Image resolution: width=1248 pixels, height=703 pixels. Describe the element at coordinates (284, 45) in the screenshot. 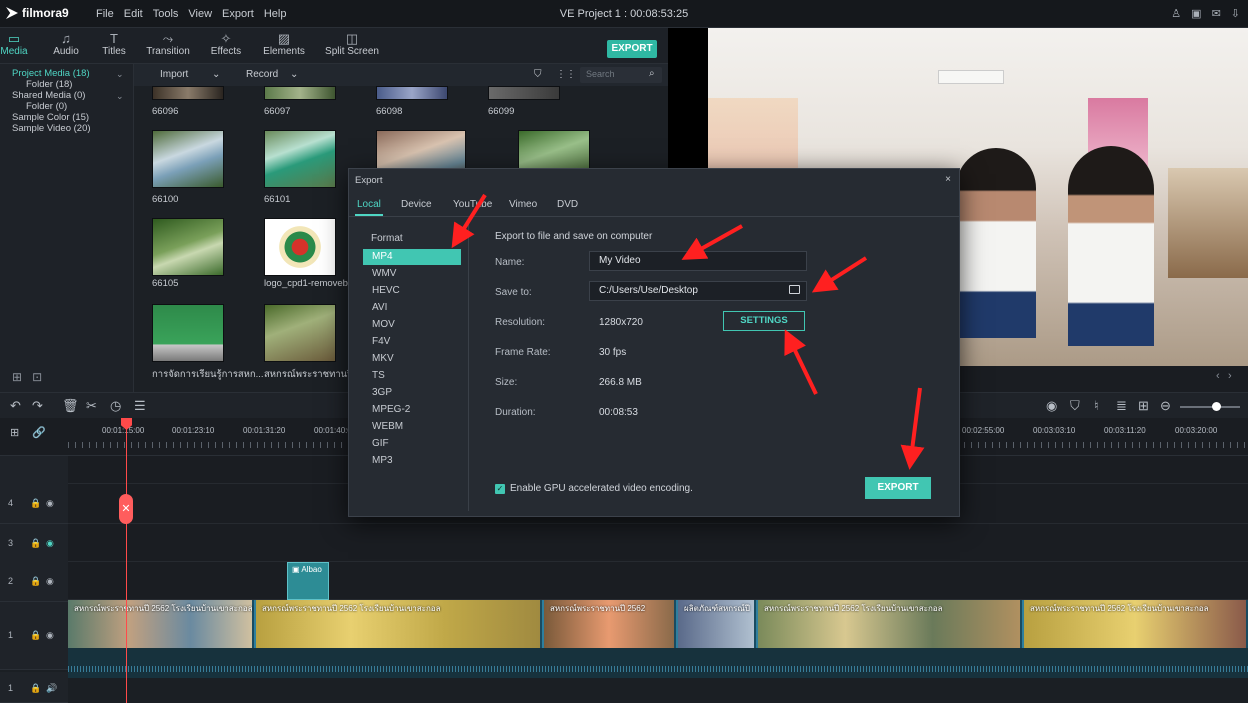

I see `tab-elements: ▨ Elements` at that location.